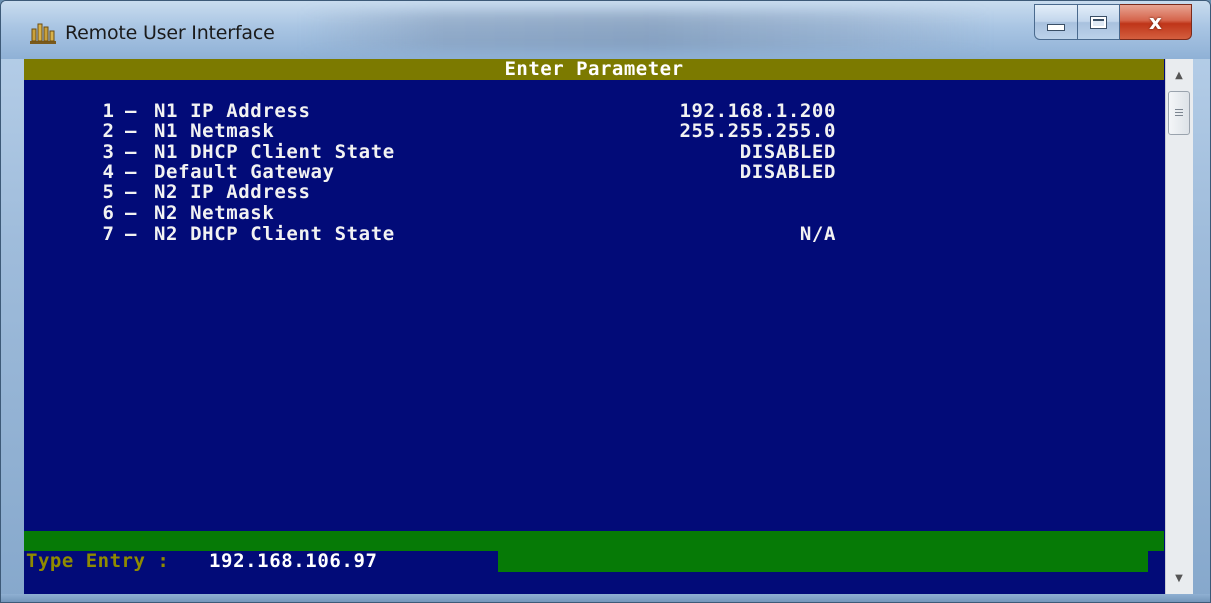 This screenshot has width=1211, height=603. What do you see at coordinates (594, 131) in the screenshot?
I see `parameter-row: 2 – N1 Netmask 255.255.255.0` at bounding box center [594, 131].